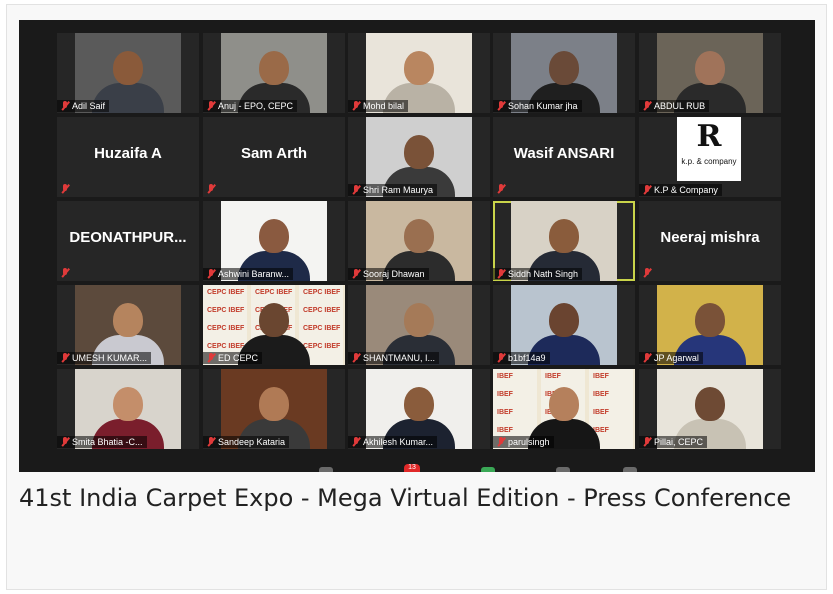 The width and height of the screenshot is (833, 594). I want to click on participant-tile: ABDUL RUB, so click(710, 73).